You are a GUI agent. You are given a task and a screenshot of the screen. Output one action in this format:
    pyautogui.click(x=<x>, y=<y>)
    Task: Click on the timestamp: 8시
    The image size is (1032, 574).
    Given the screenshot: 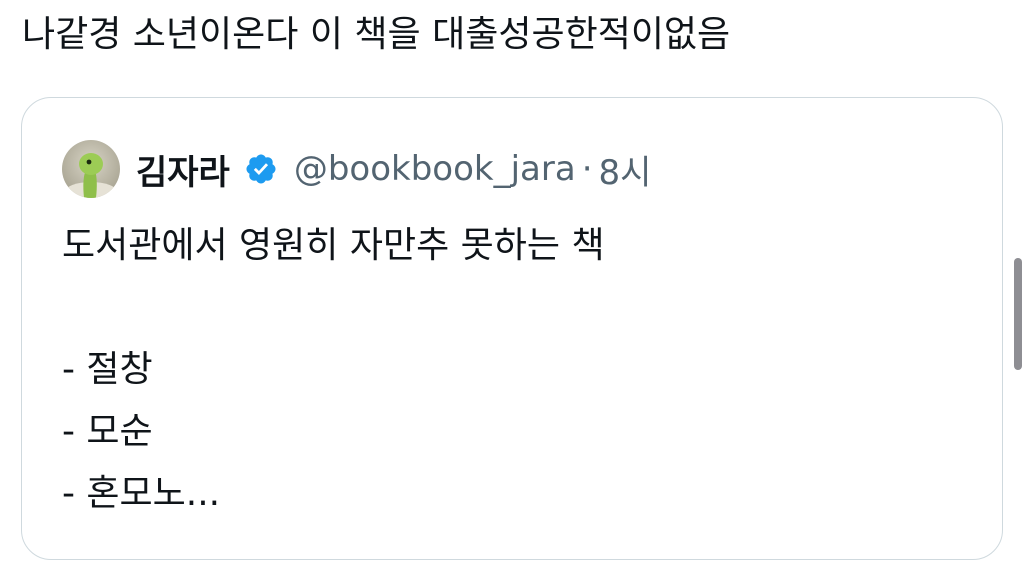 What is the action you would take?
    pyautogui.click(x=625, y=169)
    